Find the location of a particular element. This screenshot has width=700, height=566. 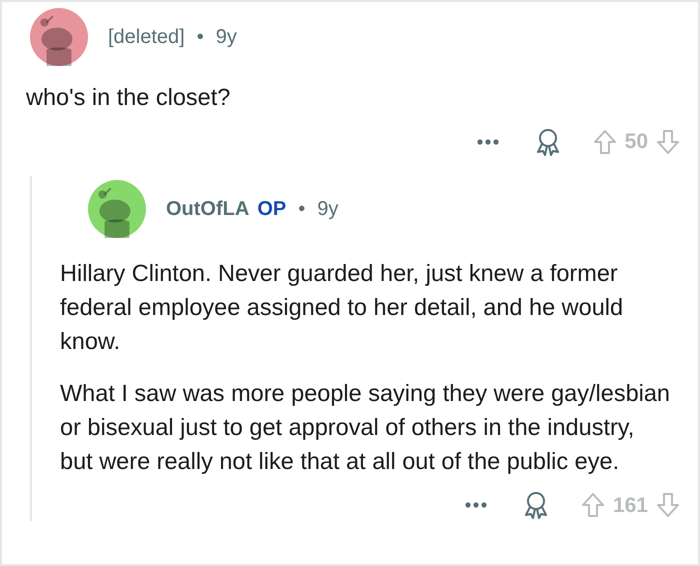

username: OutOfLA is located at coordinates (208, 209).